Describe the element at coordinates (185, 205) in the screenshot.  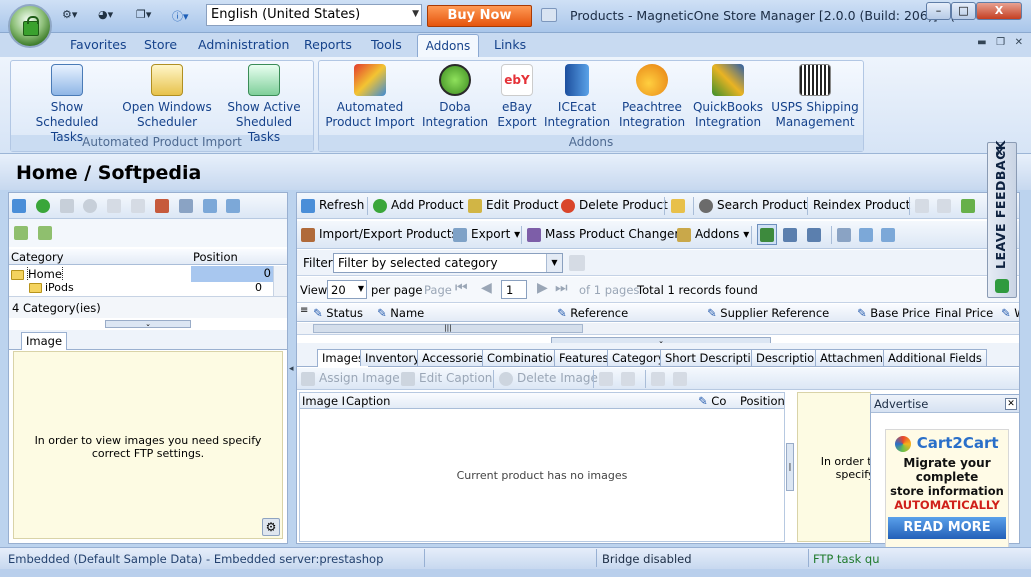
I see `columns-icon` at that location.